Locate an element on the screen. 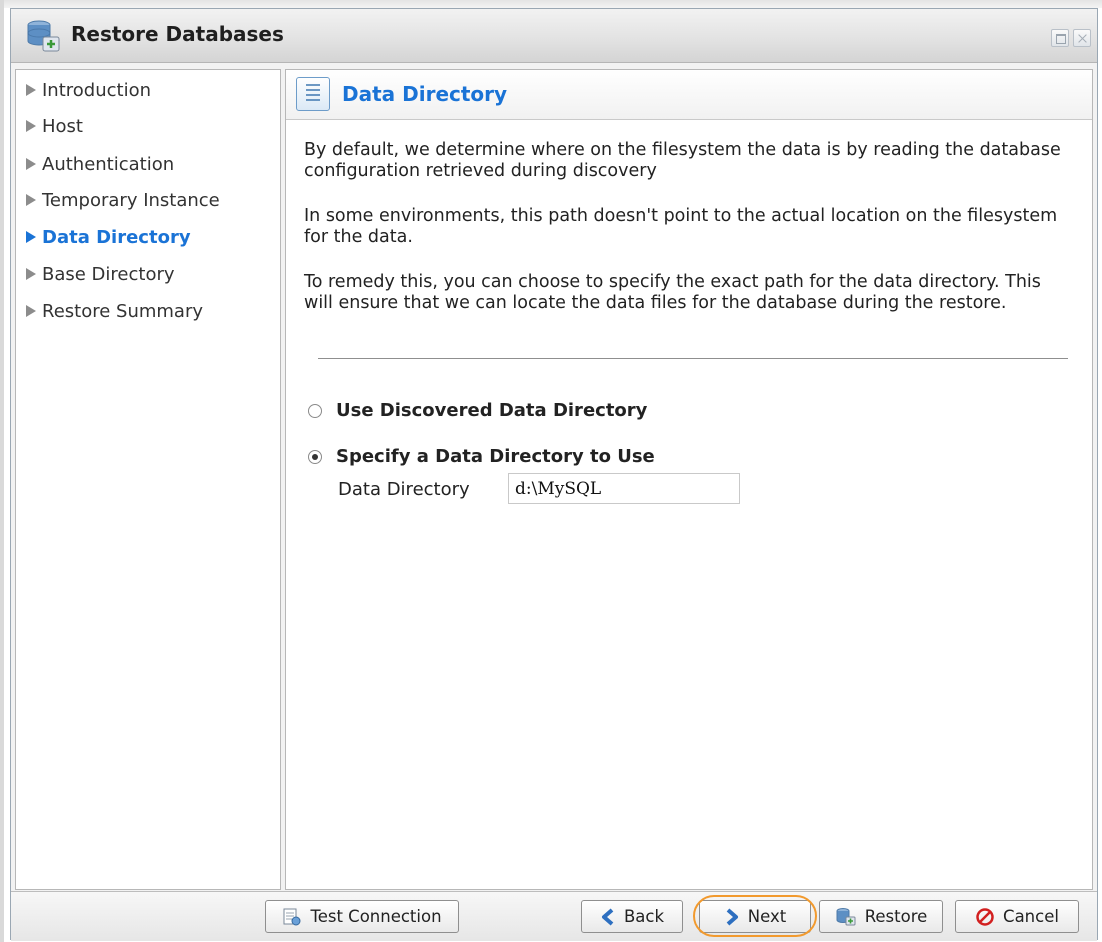 The height and width of the screenshot is (942, 1102). button-label: Restore is located at coordinates (896, 916).